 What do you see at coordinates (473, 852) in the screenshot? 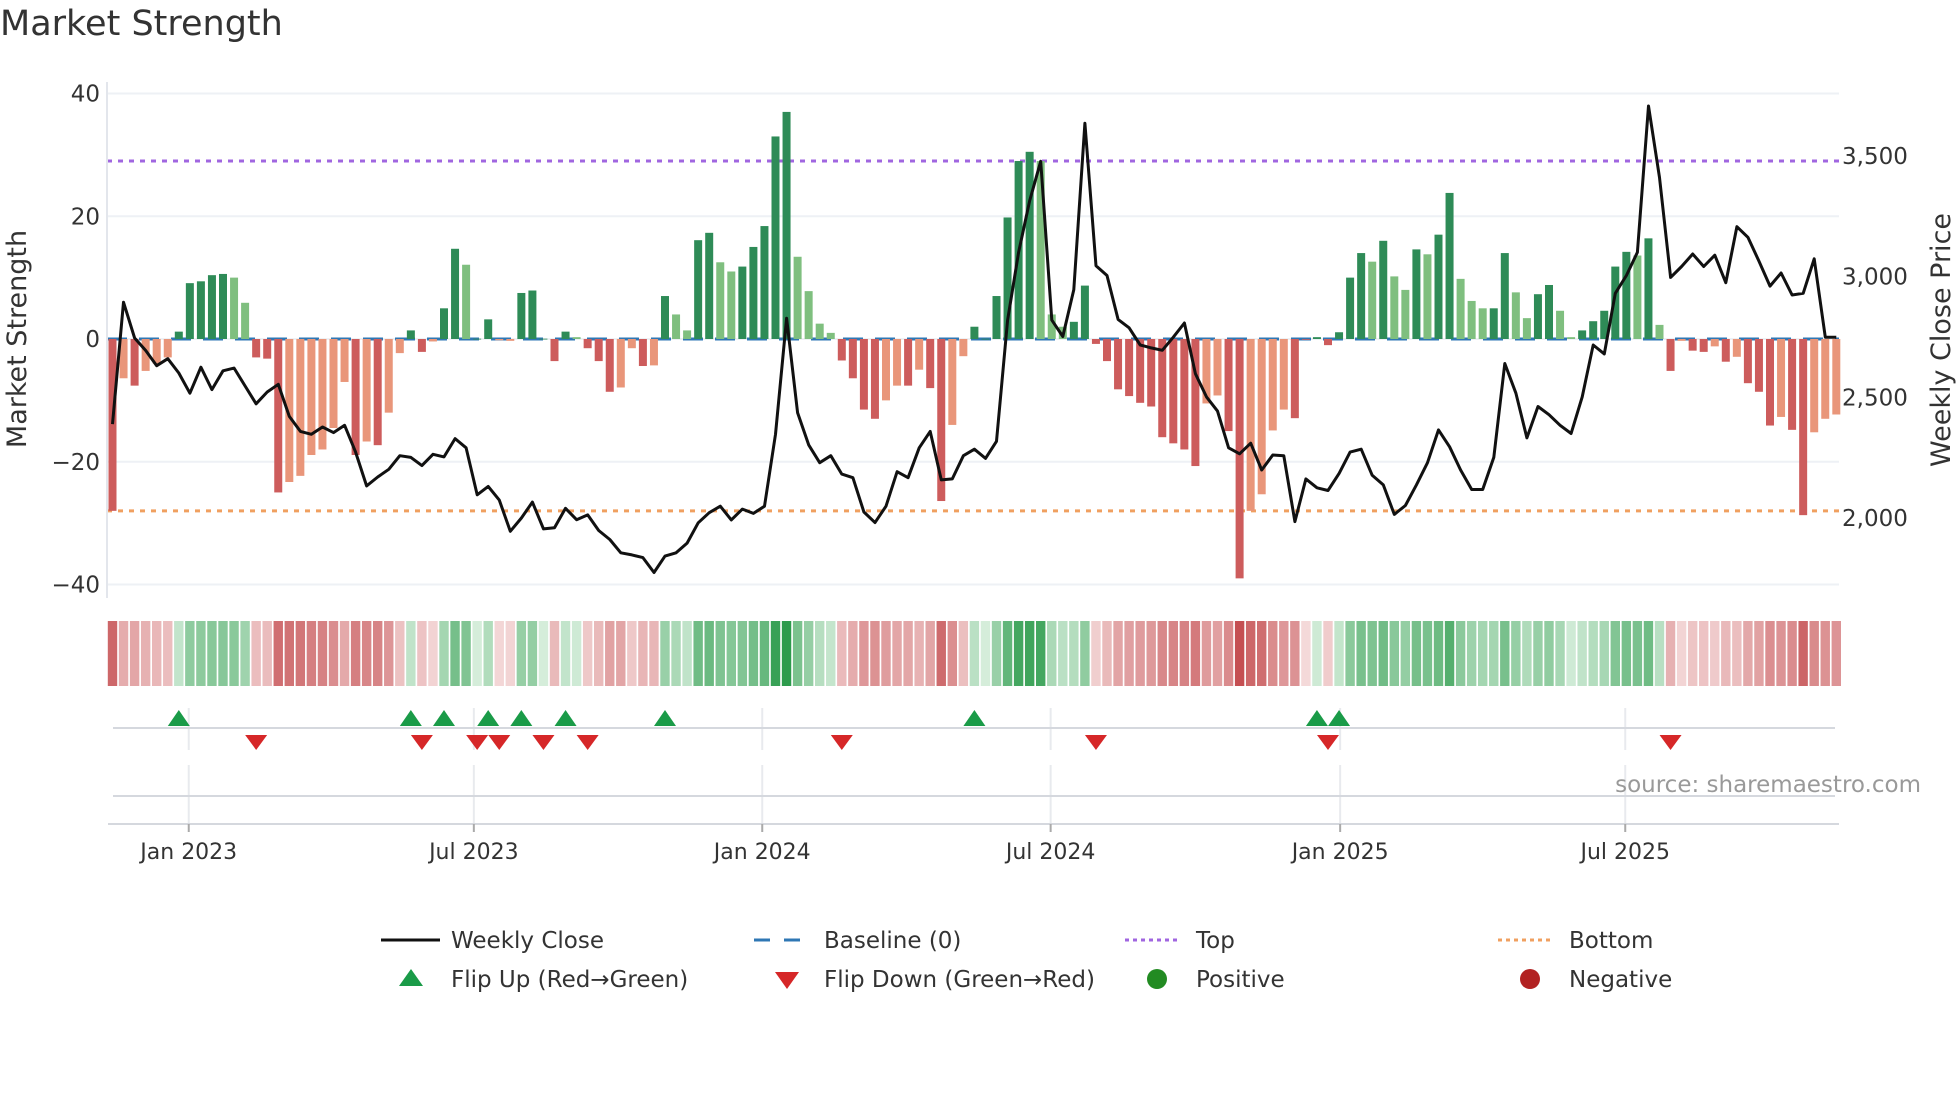
I see `x-tick-label: Jul 2023` at bounding box center [473, 852].